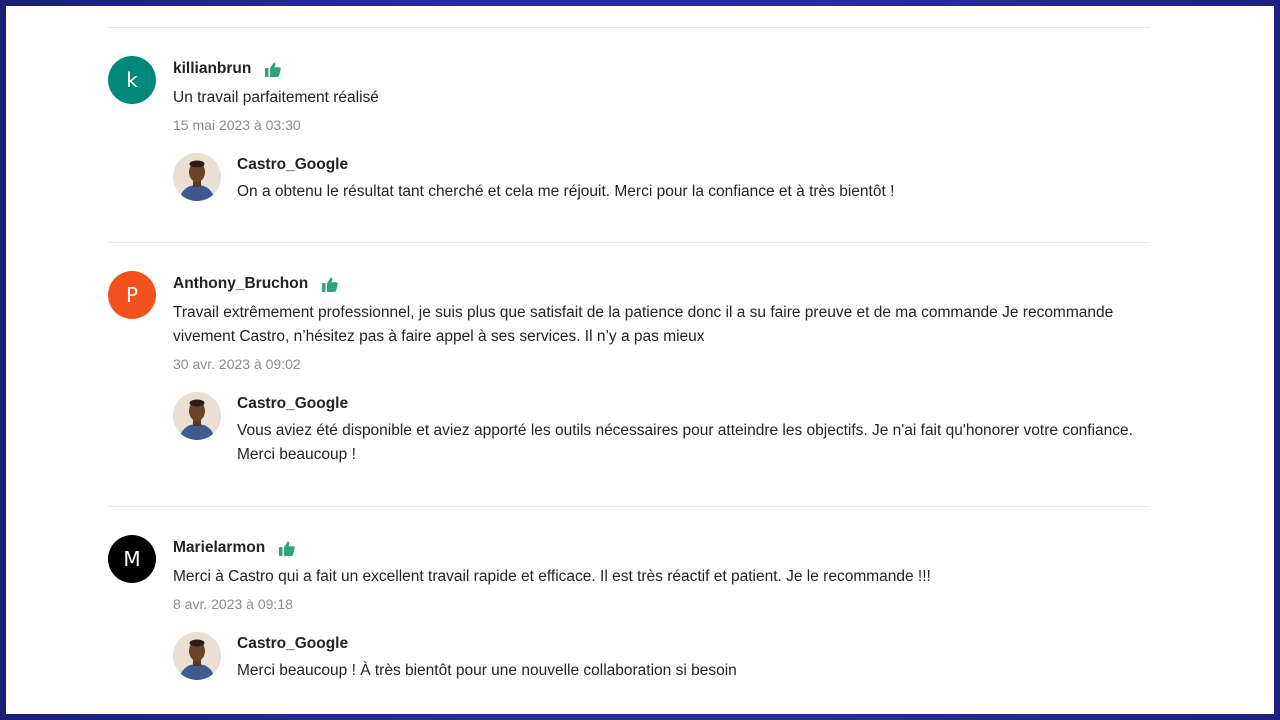  Describe the element at coordinates (661, 69) in the screenshot. I see `review-header: killianbrun` at that location.